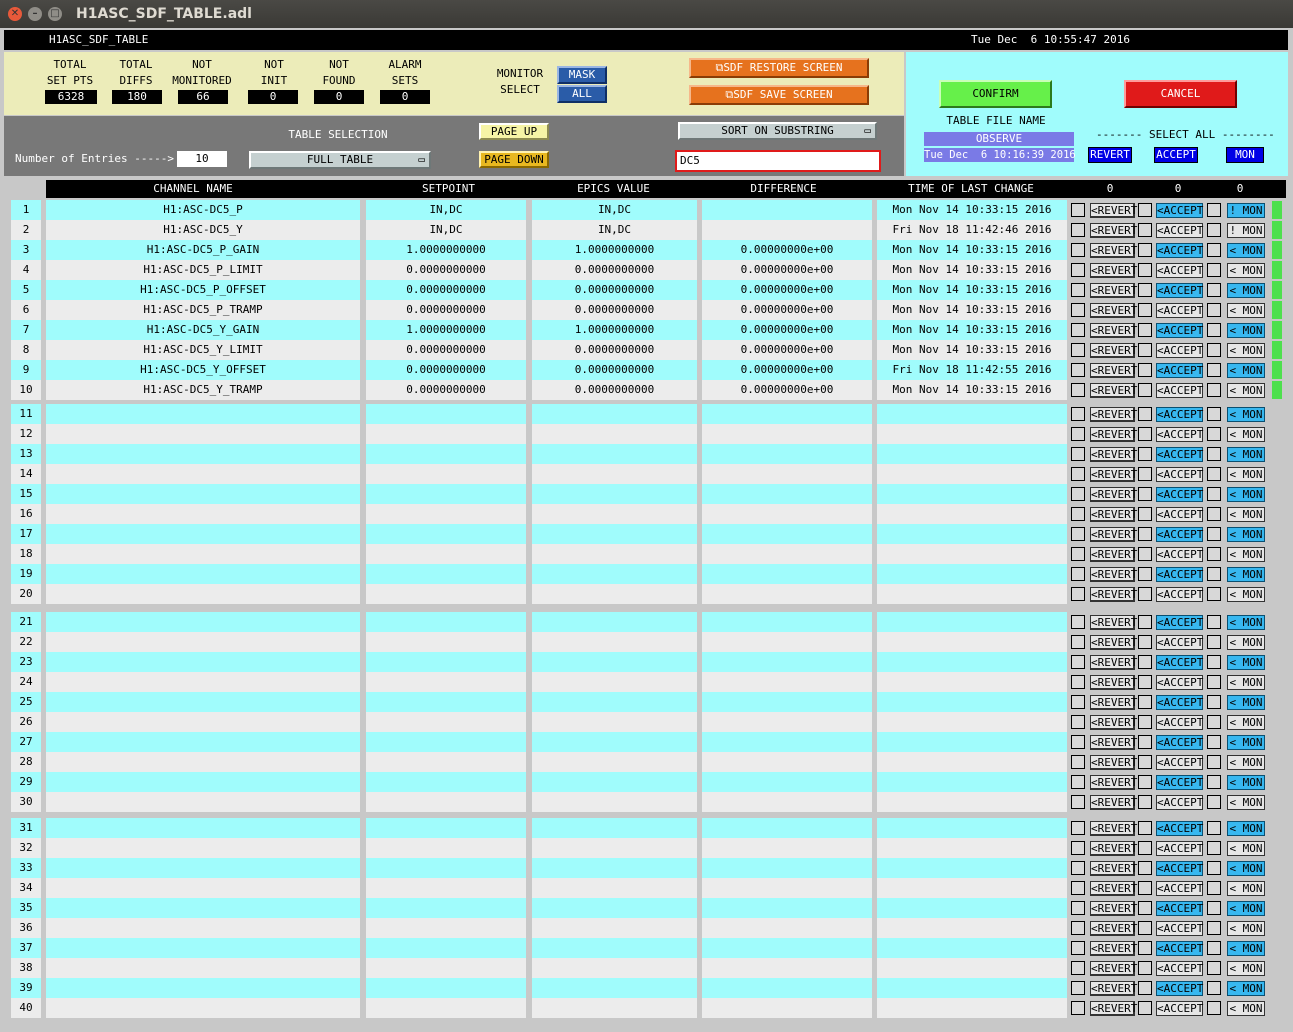 The height and width of the screenshot is (1032, 1293). Describe the element at coordinates (777, 131) in the screenshot. I see `sort-on-substring-dropdown: SORT ON SUBSTRING ▭` at that location.